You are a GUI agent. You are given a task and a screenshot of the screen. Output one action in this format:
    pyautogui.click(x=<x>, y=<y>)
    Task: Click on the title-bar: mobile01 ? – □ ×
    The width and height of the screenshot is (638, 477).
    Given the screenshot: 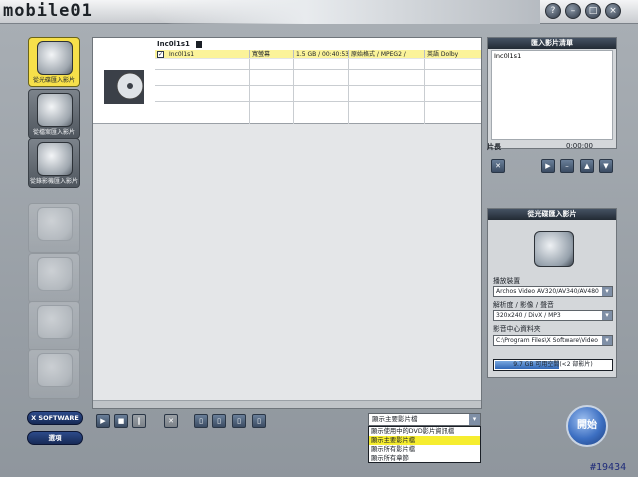 What is the action you would take?
    pyautogui.click(x=319, y=12)
    